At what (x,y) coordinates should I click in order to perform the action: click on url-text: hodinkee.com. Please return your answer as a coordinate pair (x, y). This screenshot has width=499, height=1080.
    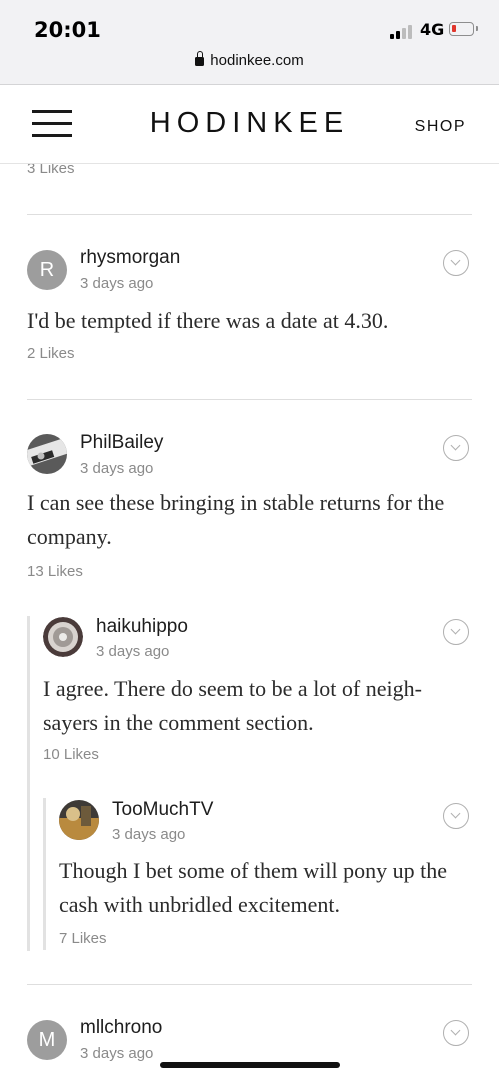
    Looking at the image, I should click on (257, 60).